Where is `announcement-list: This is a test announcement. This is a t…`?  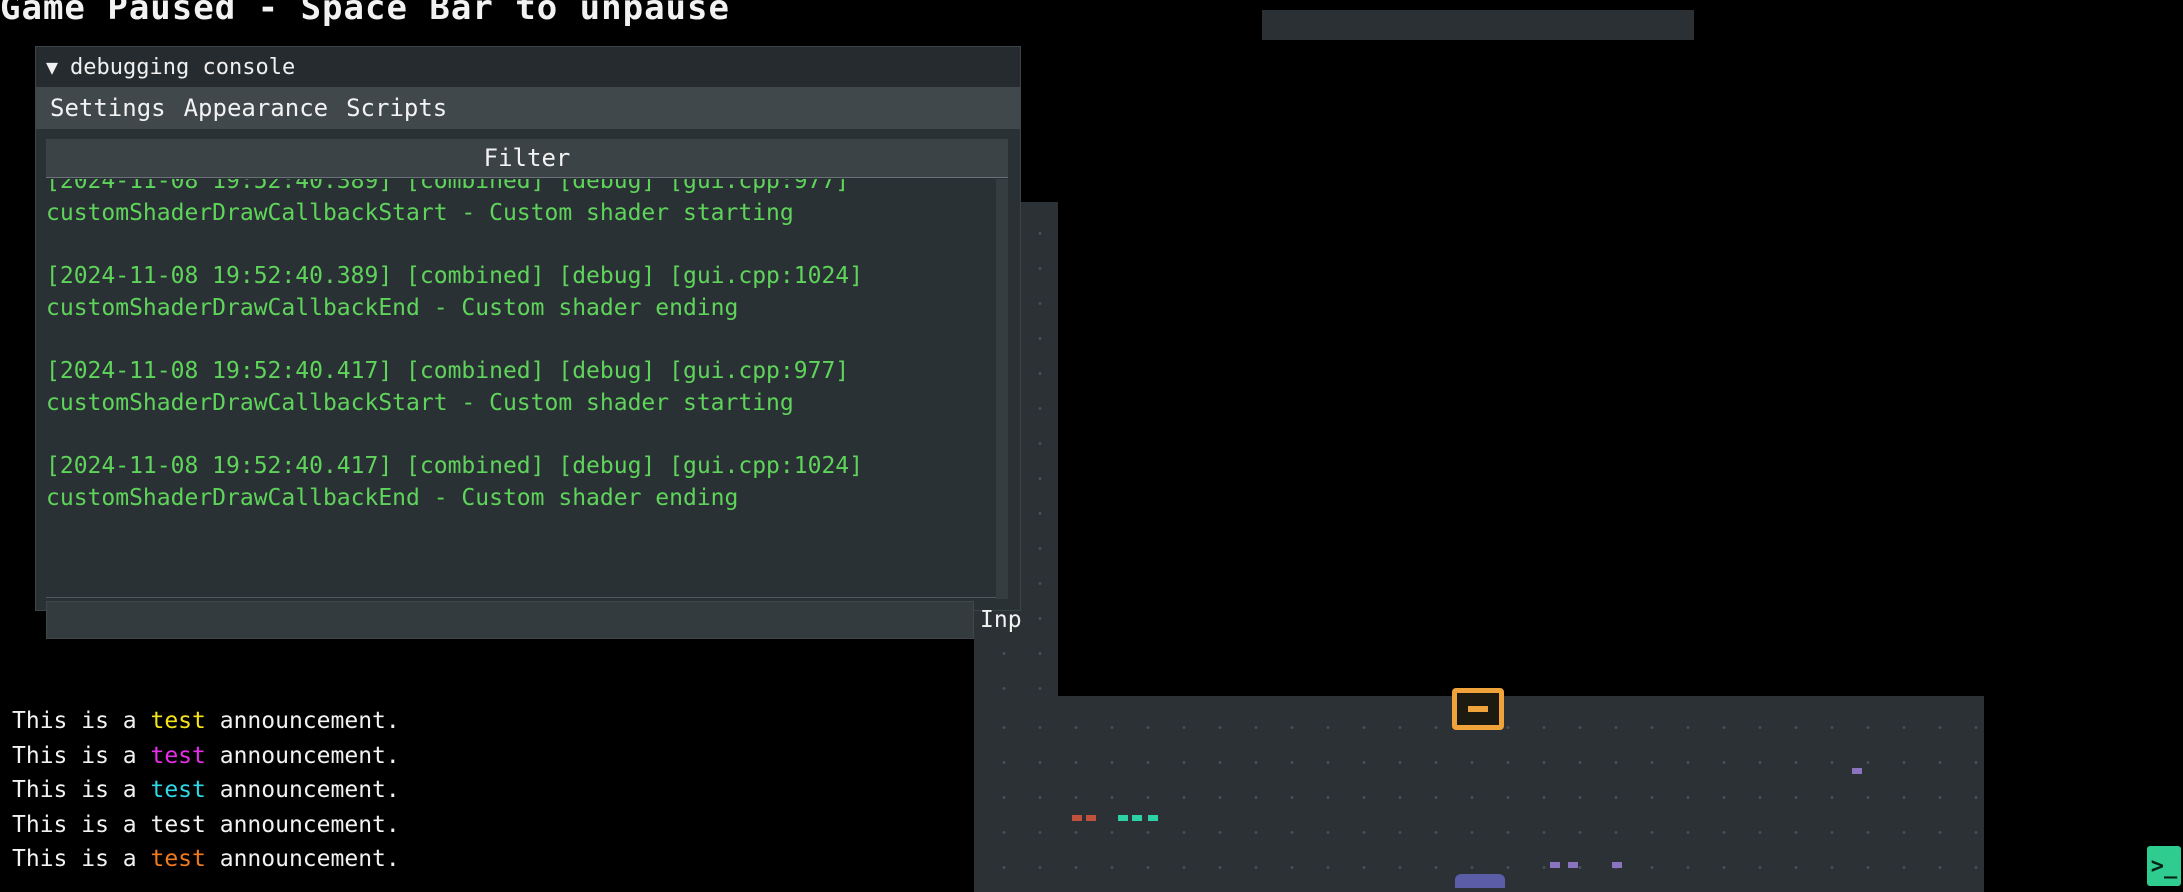 announcement-list: This is a test announcement. This is a t… is located at coordinates (206, 790).